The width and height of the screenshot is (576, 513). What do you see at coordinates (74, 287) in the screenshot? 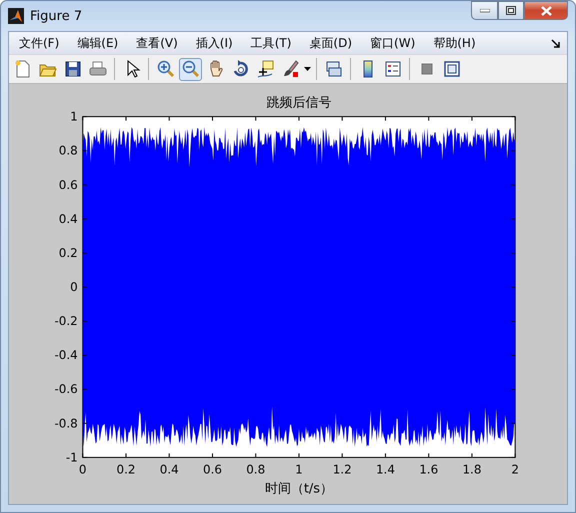
I see `y-tick-label: 0` at bounding box center [74, 287].